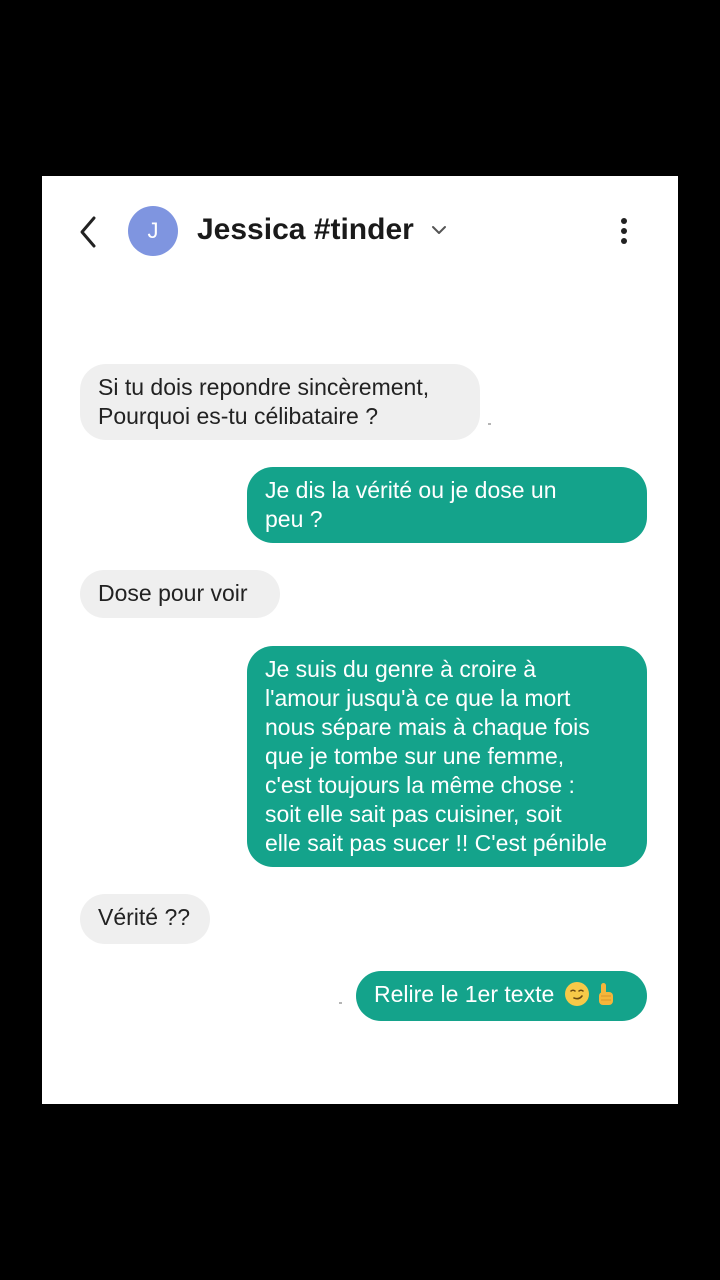 Image resolution: width=720 pixels, height=1280 pixels. Describe the element at coordinates (427, 727) in the screenshot. I see `message-line: nous sépare mais à chaque fois` at that location.